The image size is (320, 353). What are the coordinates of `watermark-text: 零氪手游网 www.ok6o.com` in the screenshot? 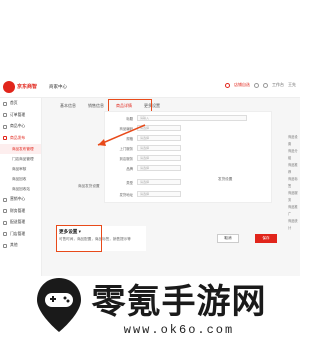 It's located at (179, 305).